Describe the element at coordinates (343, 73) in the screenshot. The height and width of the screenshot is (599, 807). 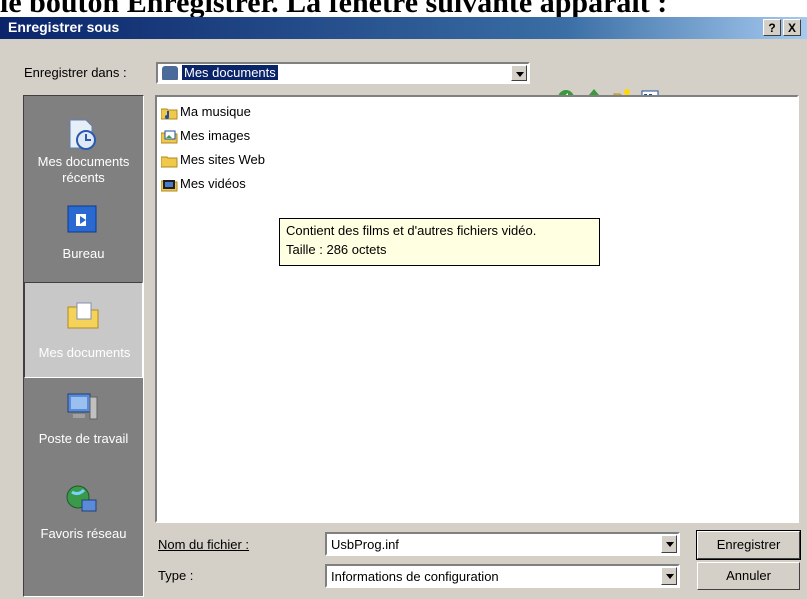
I see `save-in-dropdown: Mes documents` at that location.